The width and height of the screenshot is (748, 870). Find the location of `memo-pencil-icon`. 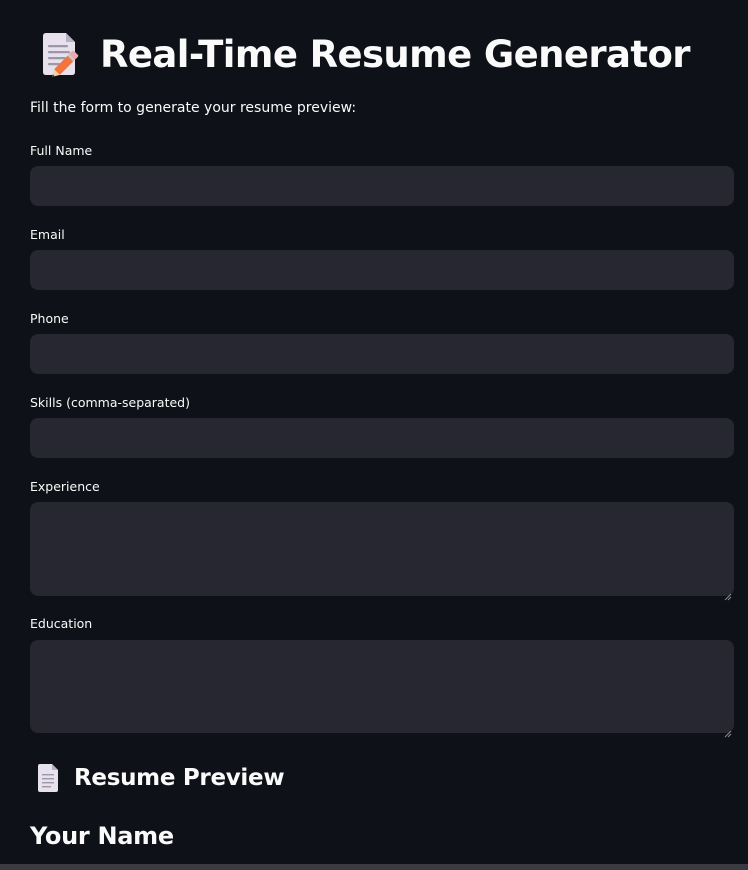

memo-pencil-icon is located at coordinates (60, 54).